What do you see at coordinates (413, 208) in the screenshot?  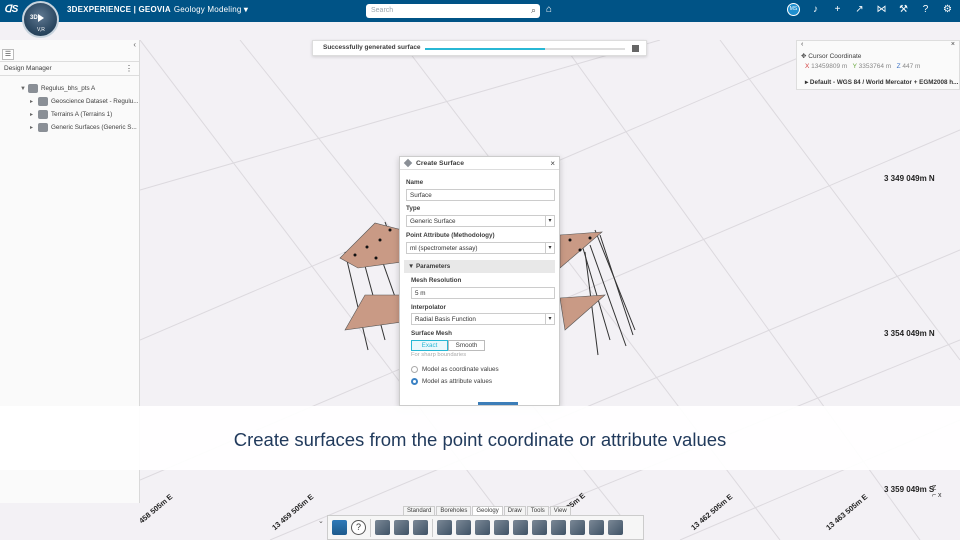 I see `type-label: Type` at bounding box center [413, 208].